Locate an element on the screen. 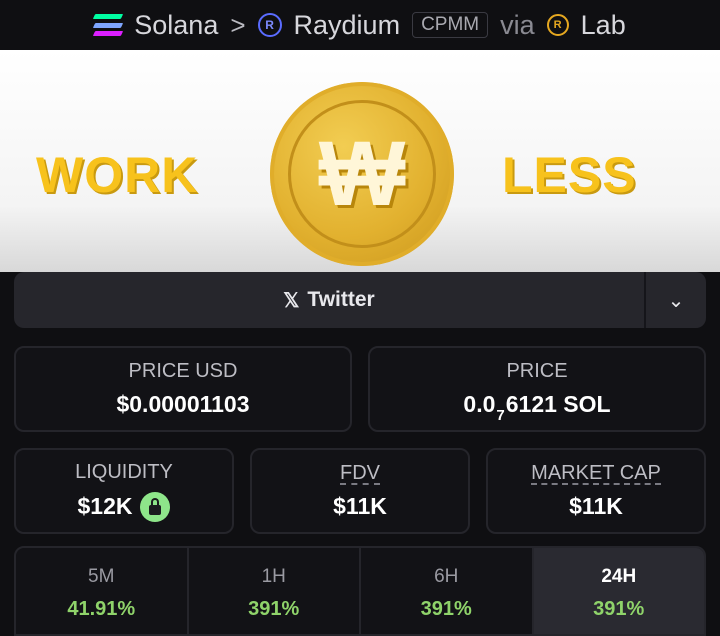 This screenshot has width=720, height=636. launchpad-link: Lab is located at coordinates (603, 25).